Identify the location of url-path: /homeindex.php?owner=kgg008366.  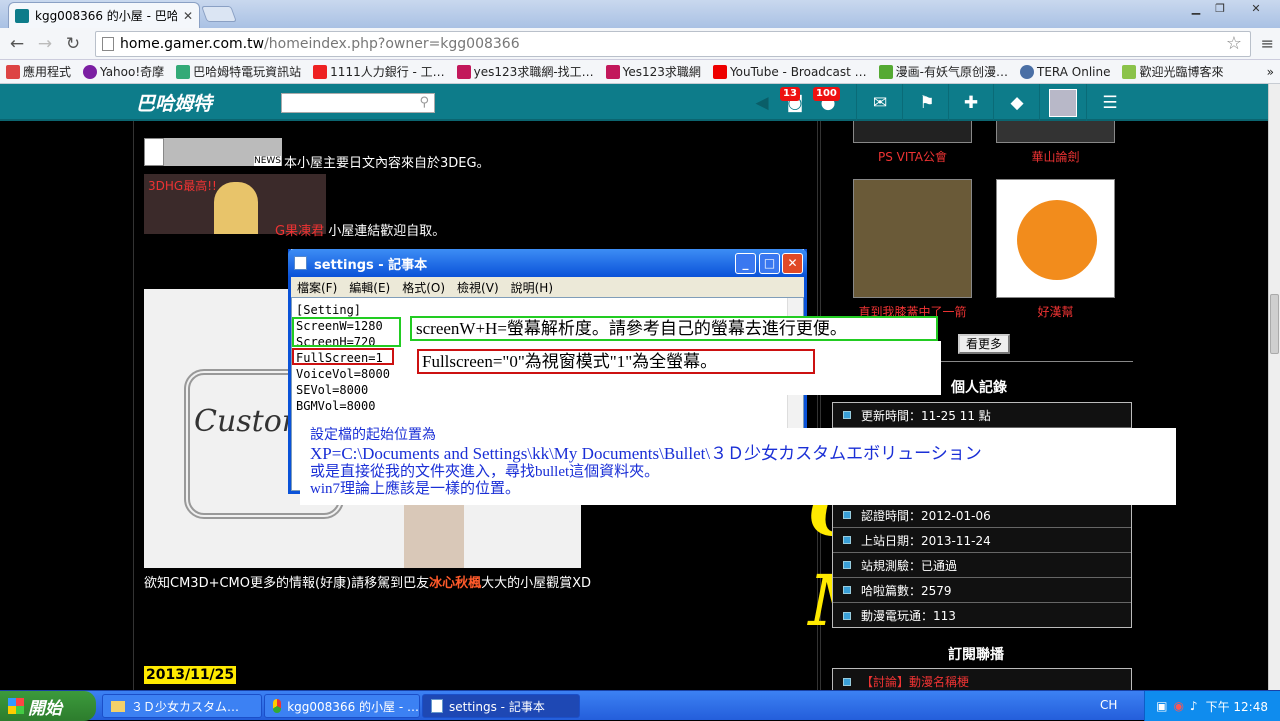
(392, 44).